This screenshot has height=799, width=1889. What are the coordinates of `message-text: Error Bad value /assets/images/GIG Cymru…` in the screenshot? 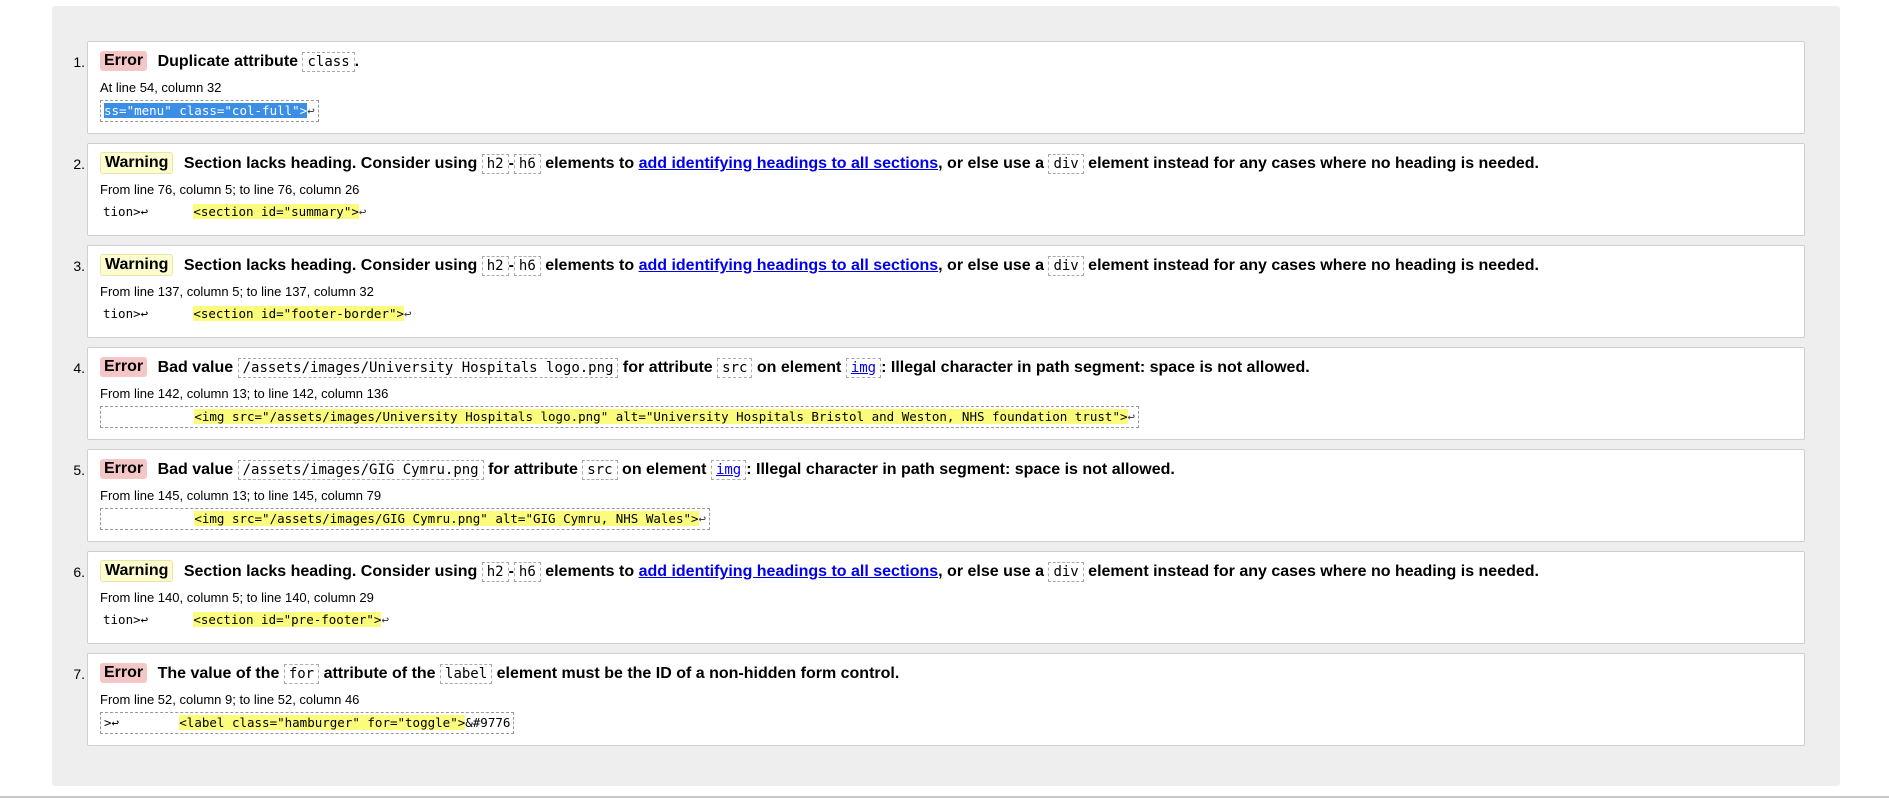 It's located at (952, 470).